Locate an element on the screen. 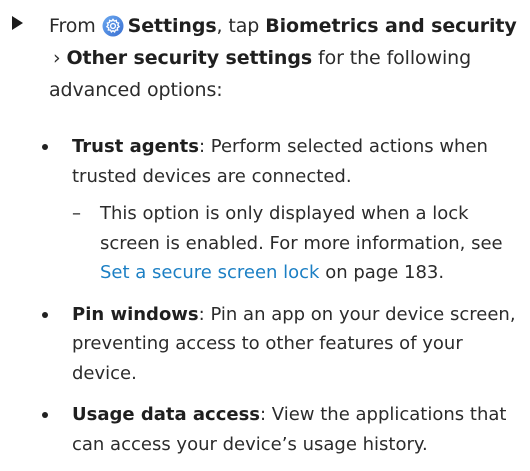 This screenshot has width=530, height=471. step-prefix: From is located at coordinates (72, 26).